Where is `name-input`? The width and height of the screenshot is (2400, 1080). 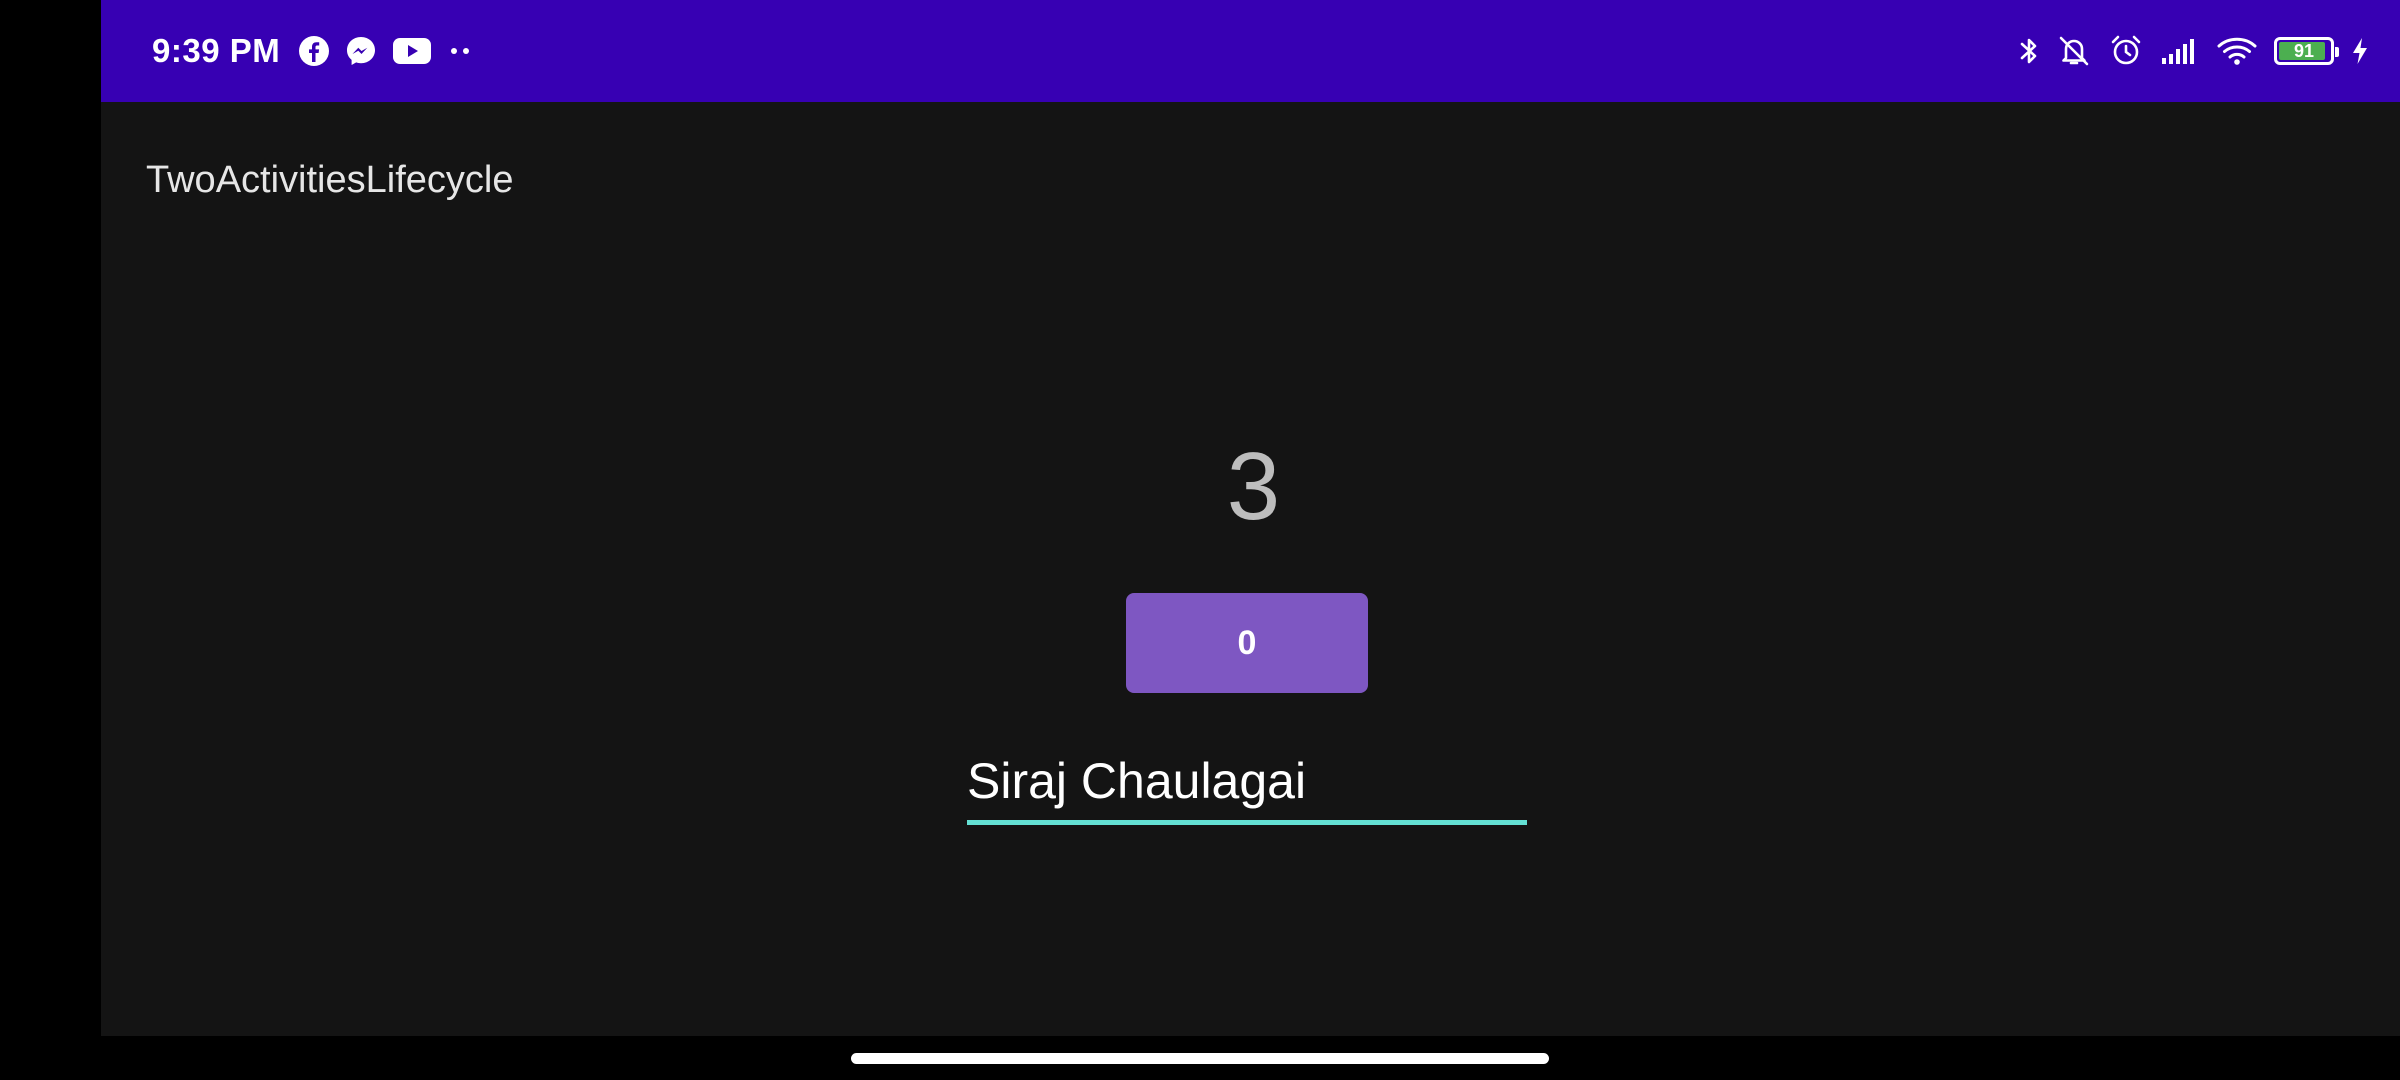 name-input is located at coordinates (1247, 781).